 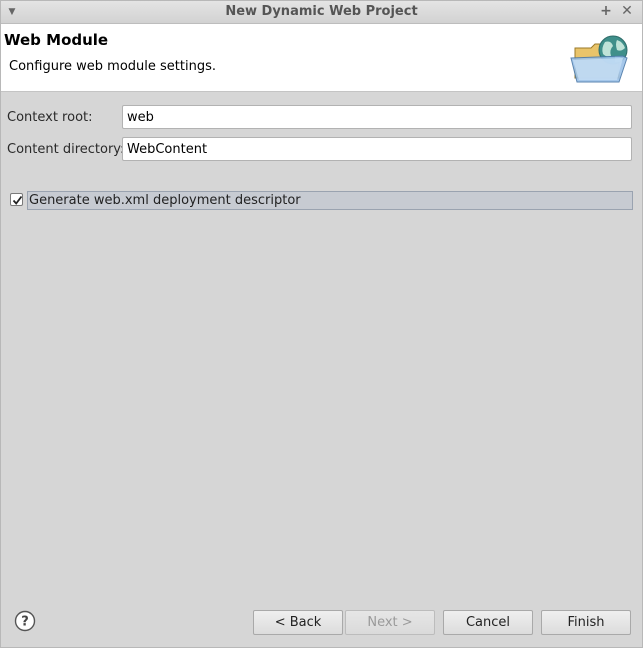 I want to click on content-directory-input, so click(x=377, y=149).